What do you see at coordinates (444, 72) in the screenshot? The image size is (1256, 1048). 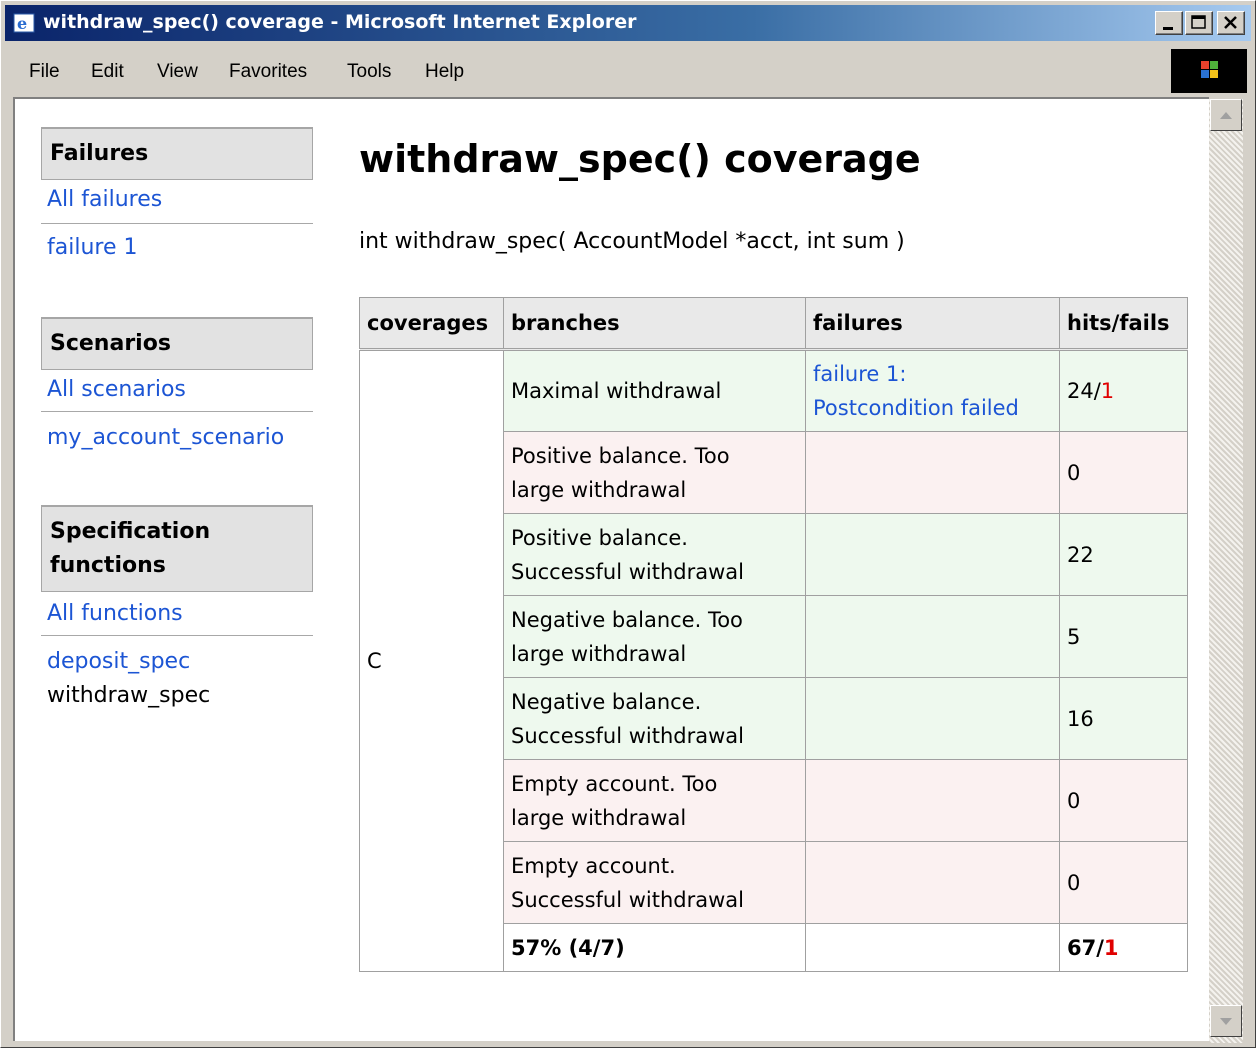 I see `menu-help: Help` at bounding box center [444, 72].